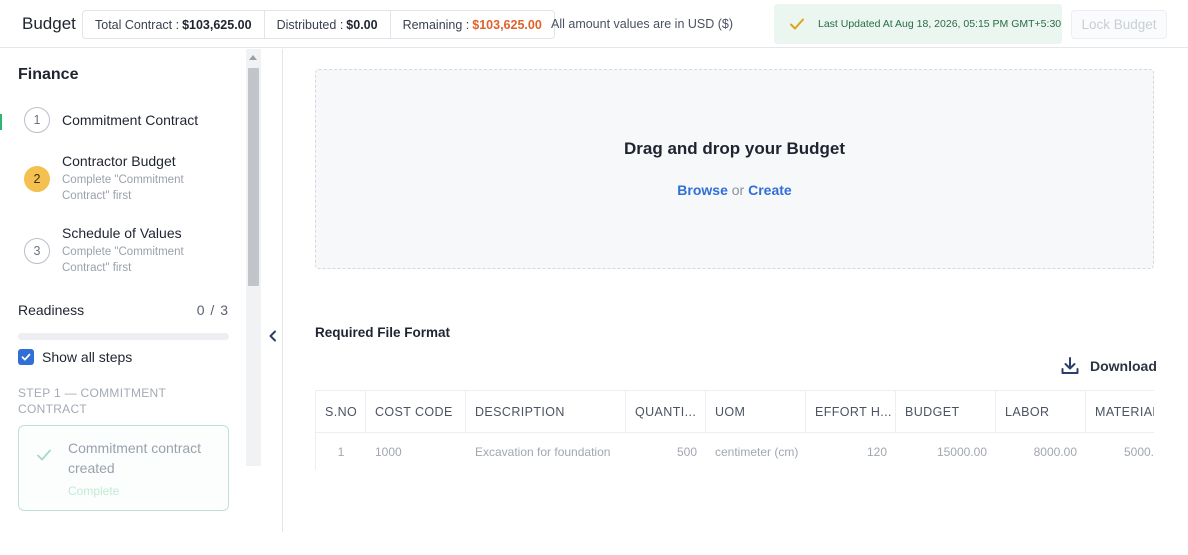 This screenshot has width=1188, height=555. Describe the element at coordinates (123, 310) in the screenshot. I see `readiness: Readiness 0 / 3` at that location.